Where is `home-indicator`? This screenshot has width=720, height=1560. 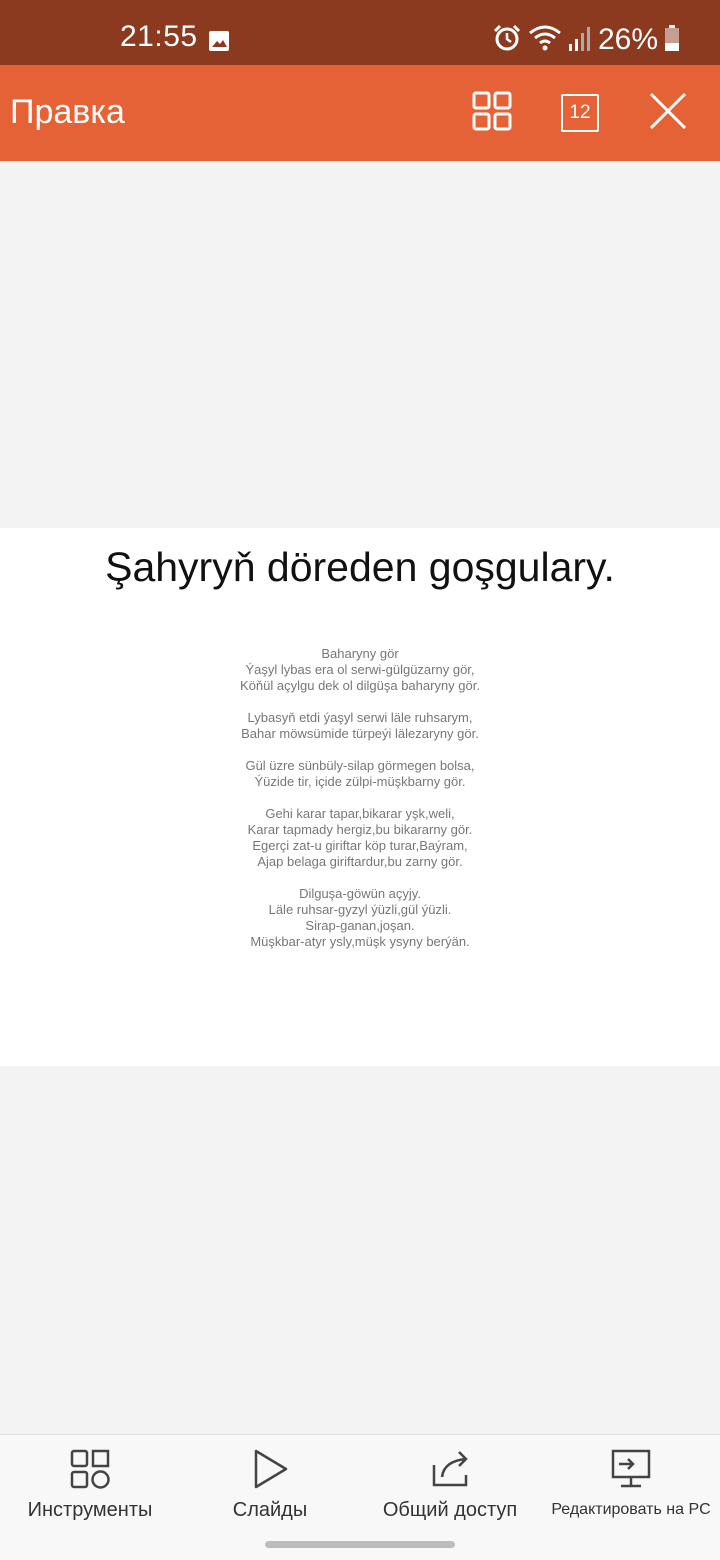 home-indicator is located at coordinates (360, 1544).